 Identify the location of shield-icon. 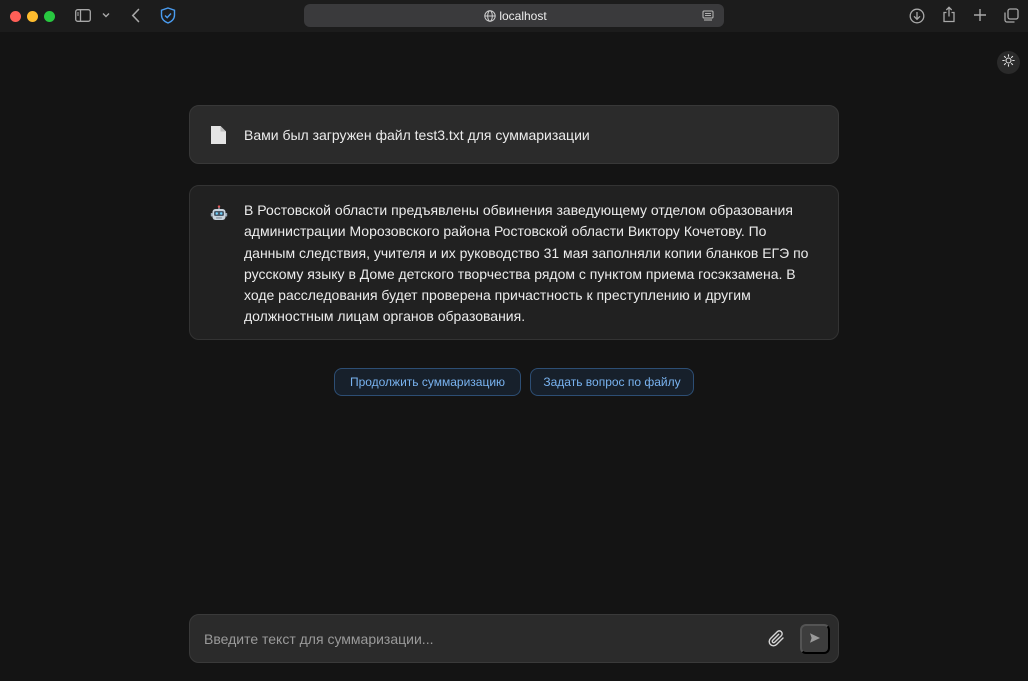
(168, 15).